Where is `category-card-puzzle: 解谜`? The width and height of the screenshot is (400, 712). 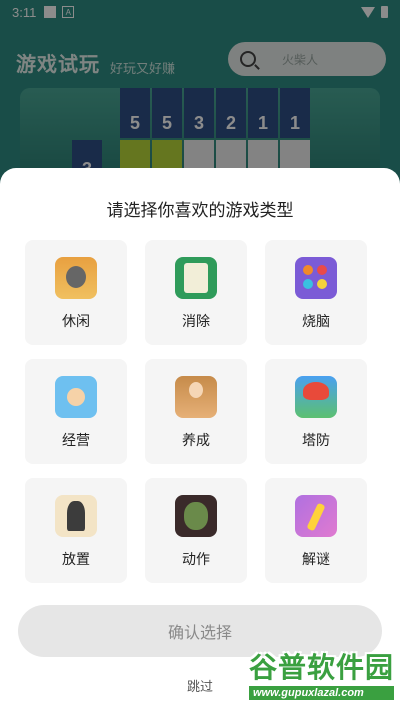
category-card-puzzle: 解谜 is located at coordinates (316, 530).